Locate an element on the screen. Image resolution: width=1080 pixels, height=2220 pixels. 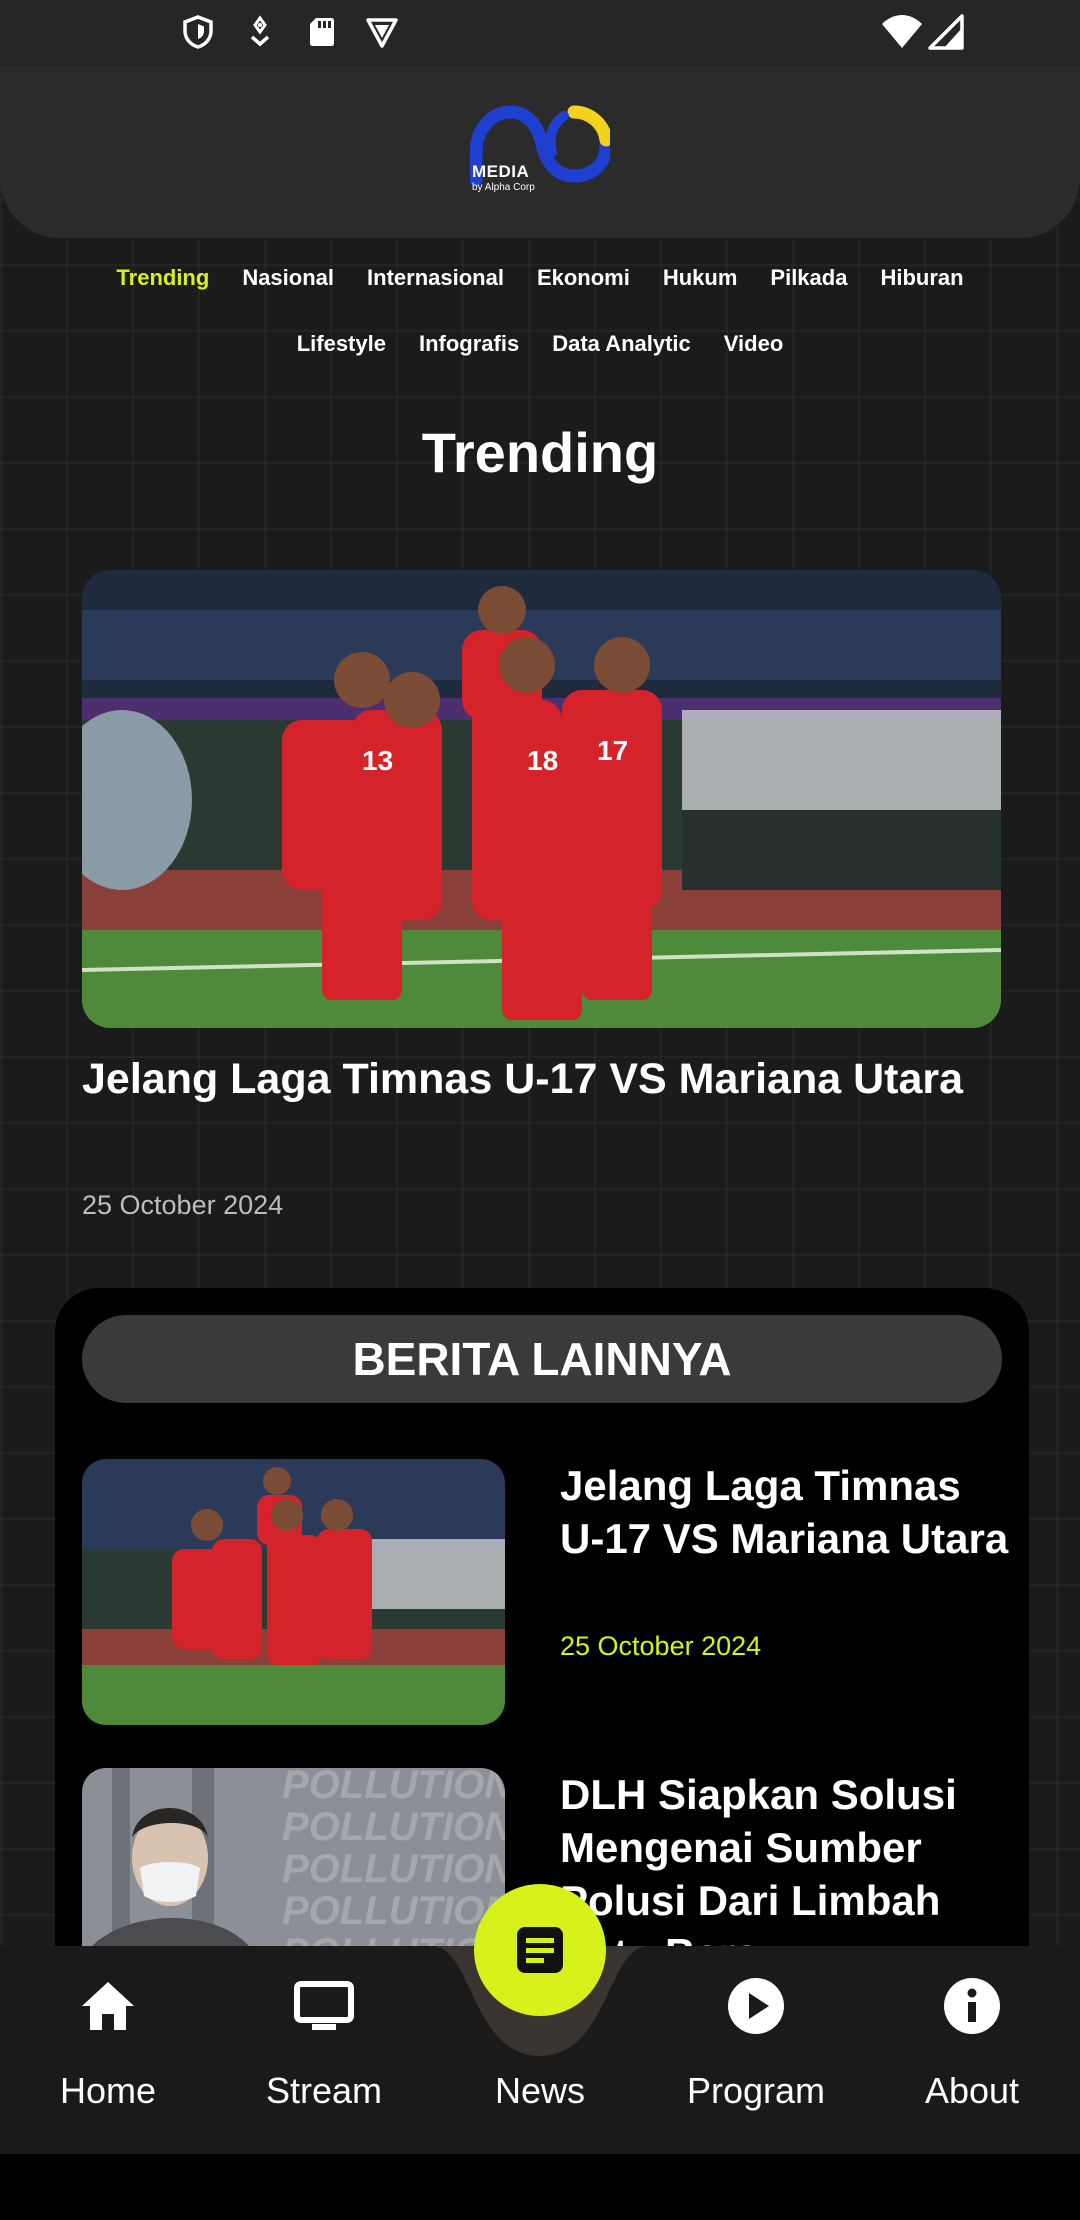
wifi-icon is located at coordinates (902, 34).